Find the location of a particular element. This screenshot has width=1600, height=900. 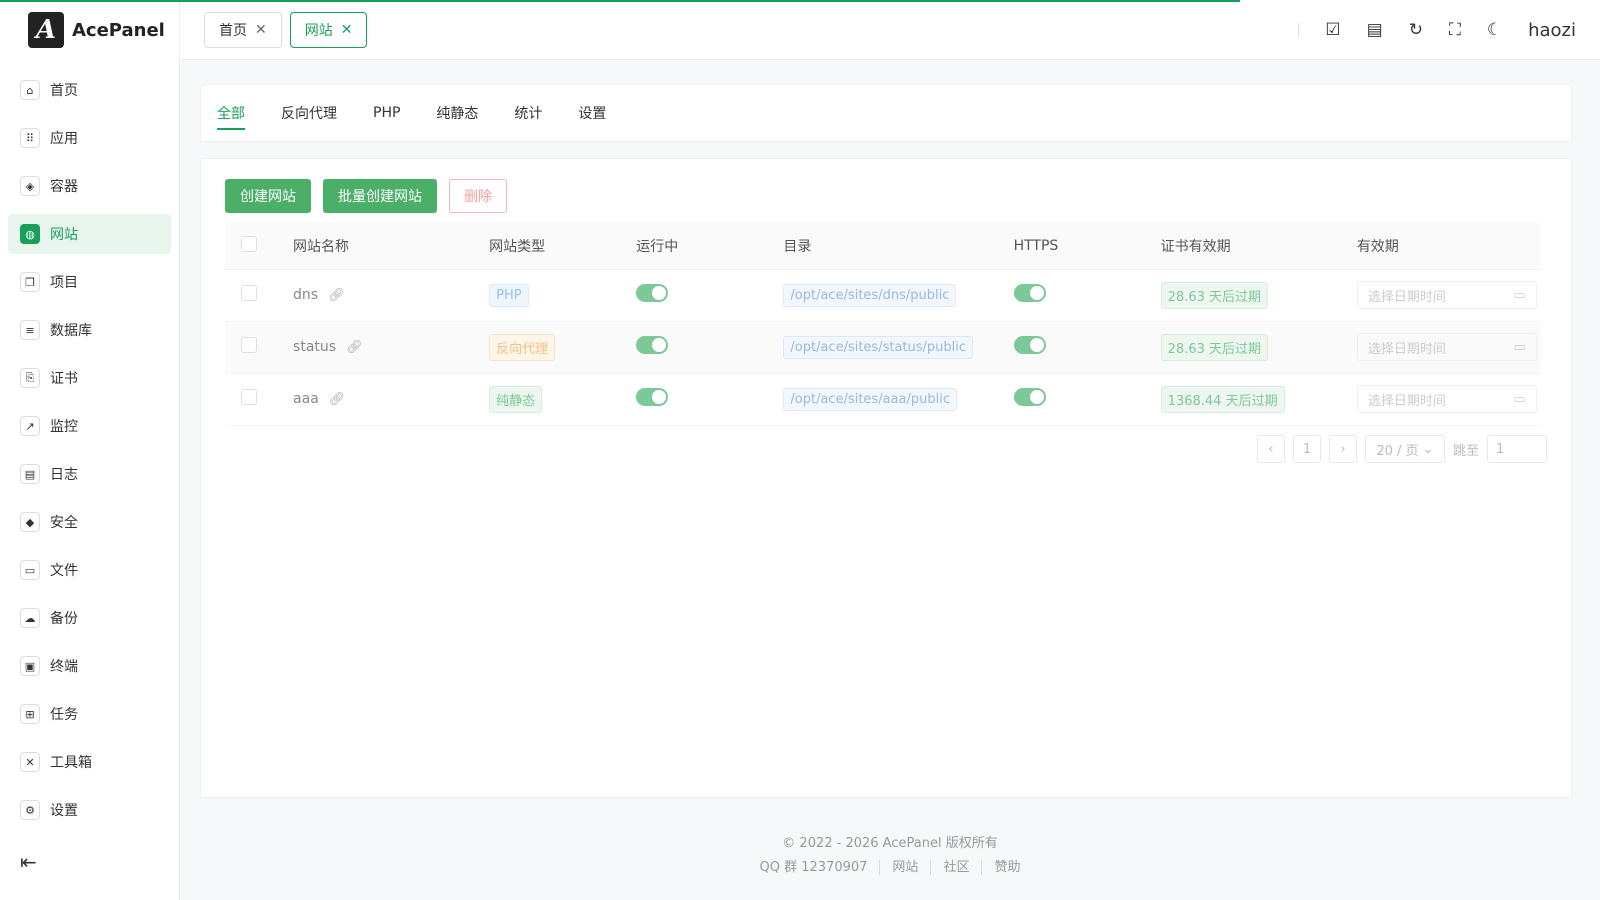

directory-cell: /opt/ace/sites/status/public is located at coordinates (882, 347).